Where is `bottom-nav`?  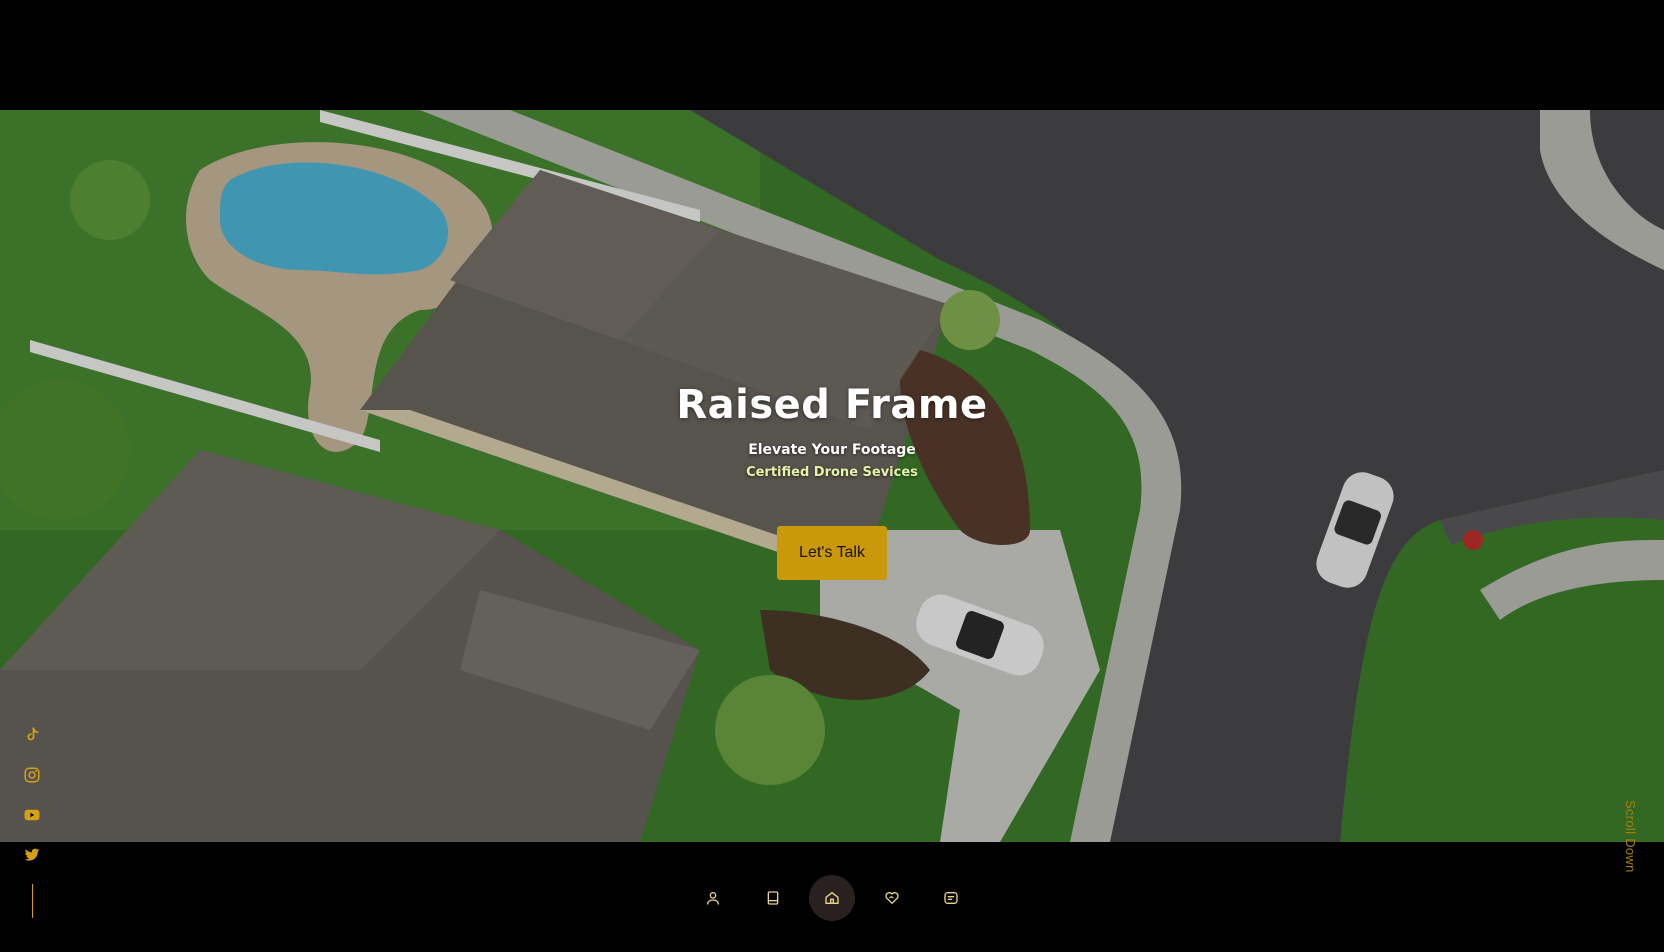
bottom-nav is located at coordinates (832, 898).